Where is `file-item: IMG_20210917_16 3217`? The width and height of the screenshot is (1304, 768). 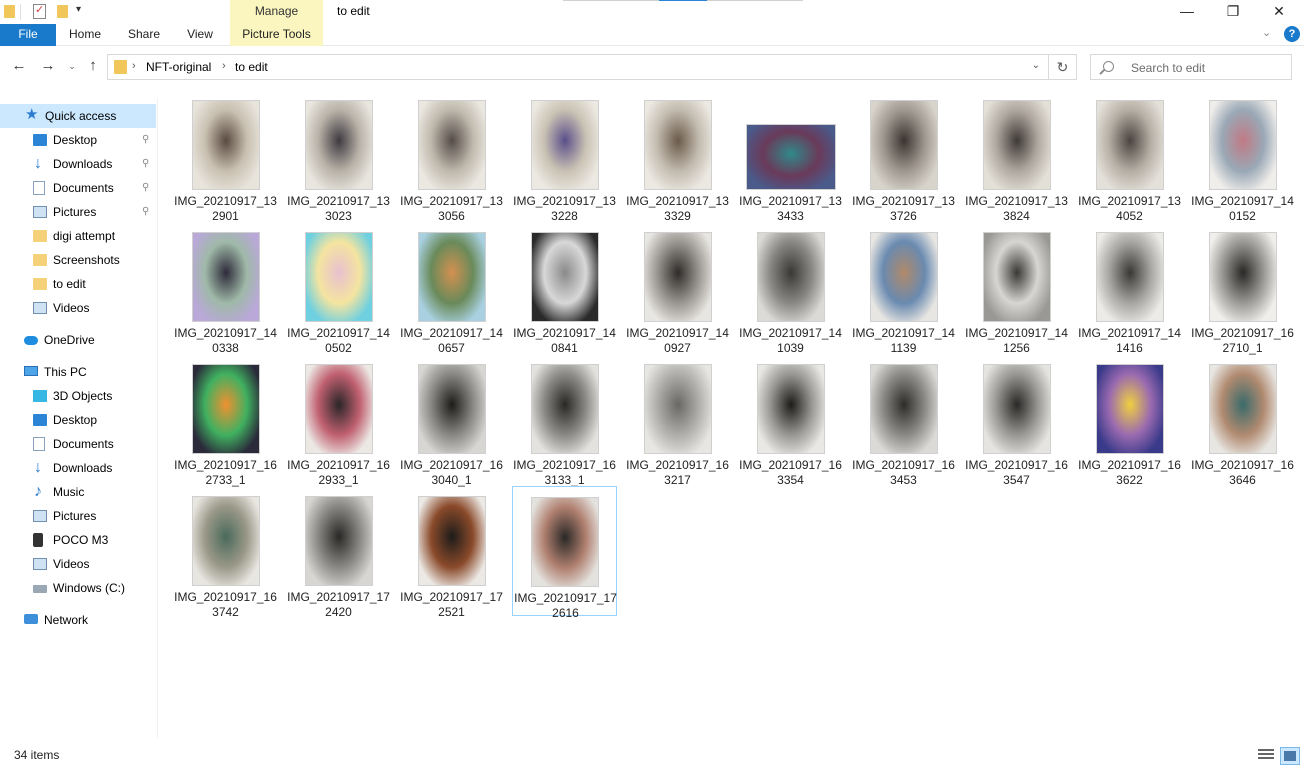
file-item: IMG_20210917_16 3217 is located at coordinates (677, 420).